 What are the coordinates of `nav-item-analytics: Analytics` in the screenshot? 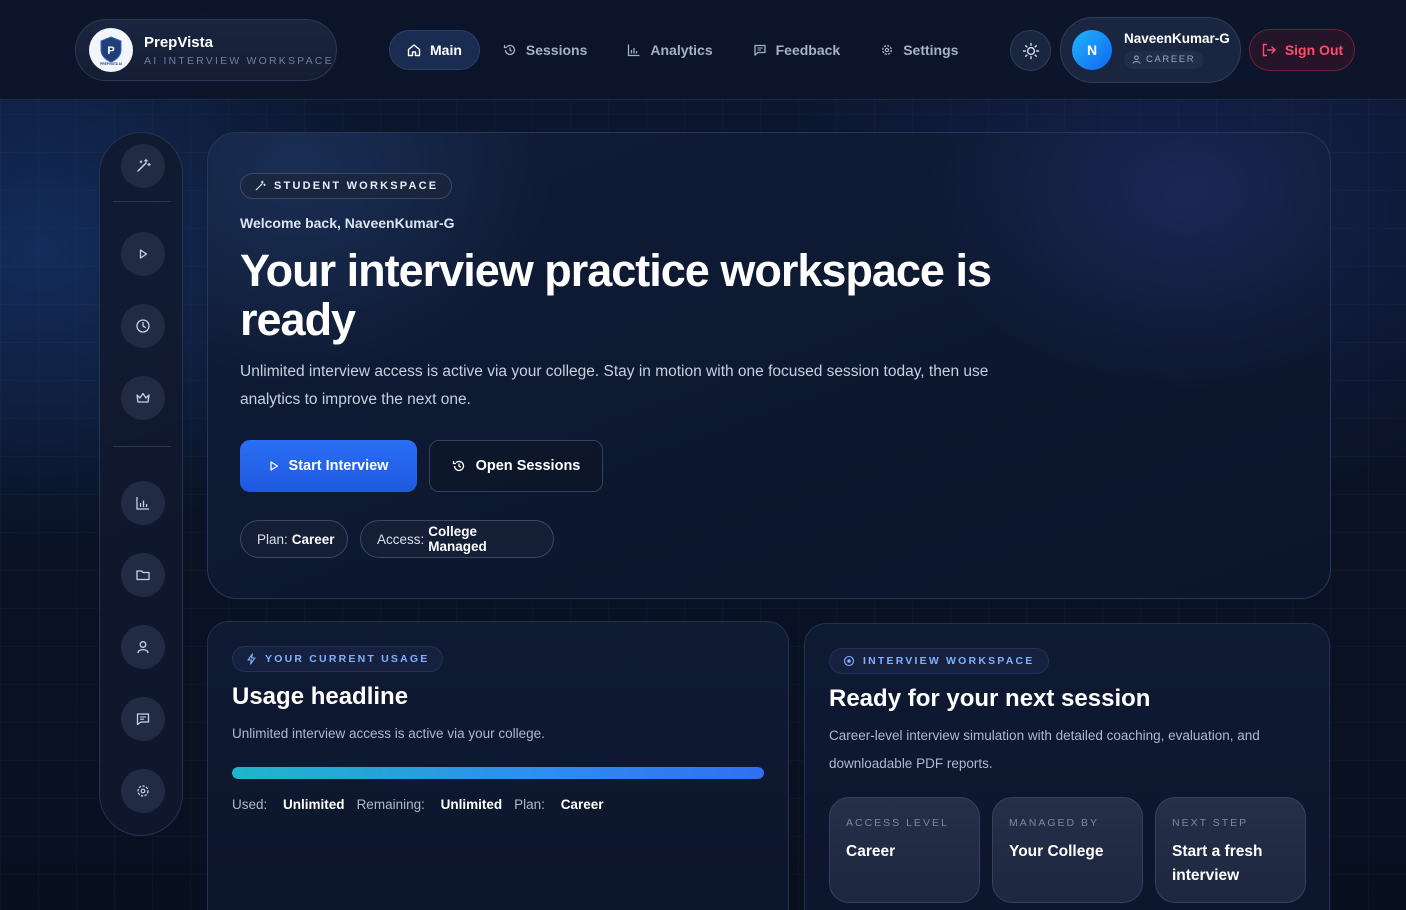 It's located at (669, 50).